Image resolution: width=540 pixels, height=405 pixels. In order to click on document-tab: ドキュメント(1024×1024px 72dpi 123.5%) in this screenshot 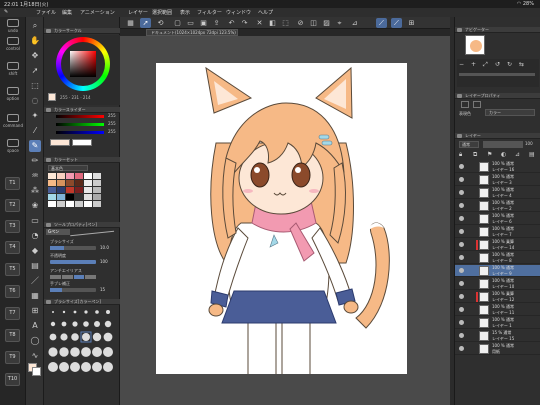, I will do `click(192, 32)`.